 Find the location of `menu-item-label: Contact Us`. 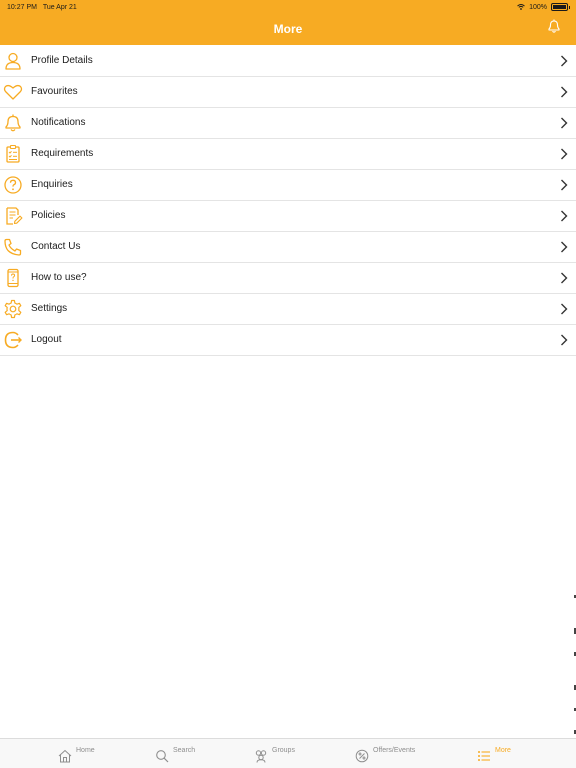

menu-item-label: Contact Us is located at coordinates (56, 246).